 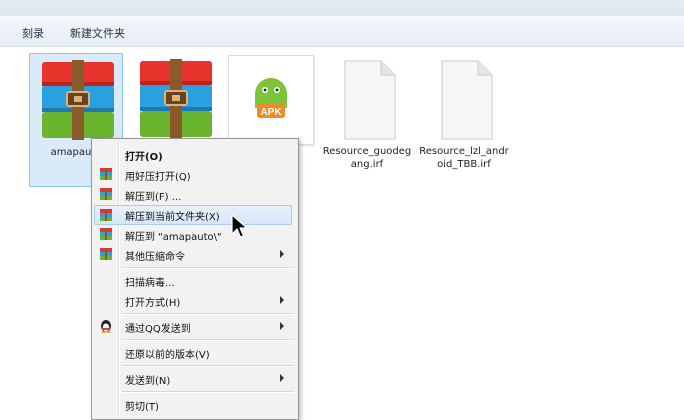 What do you see at coordinates (155, 257) in the screenshot?
I see `menu-item-label: 其他压缩命令` at bounding box center [155, 257].